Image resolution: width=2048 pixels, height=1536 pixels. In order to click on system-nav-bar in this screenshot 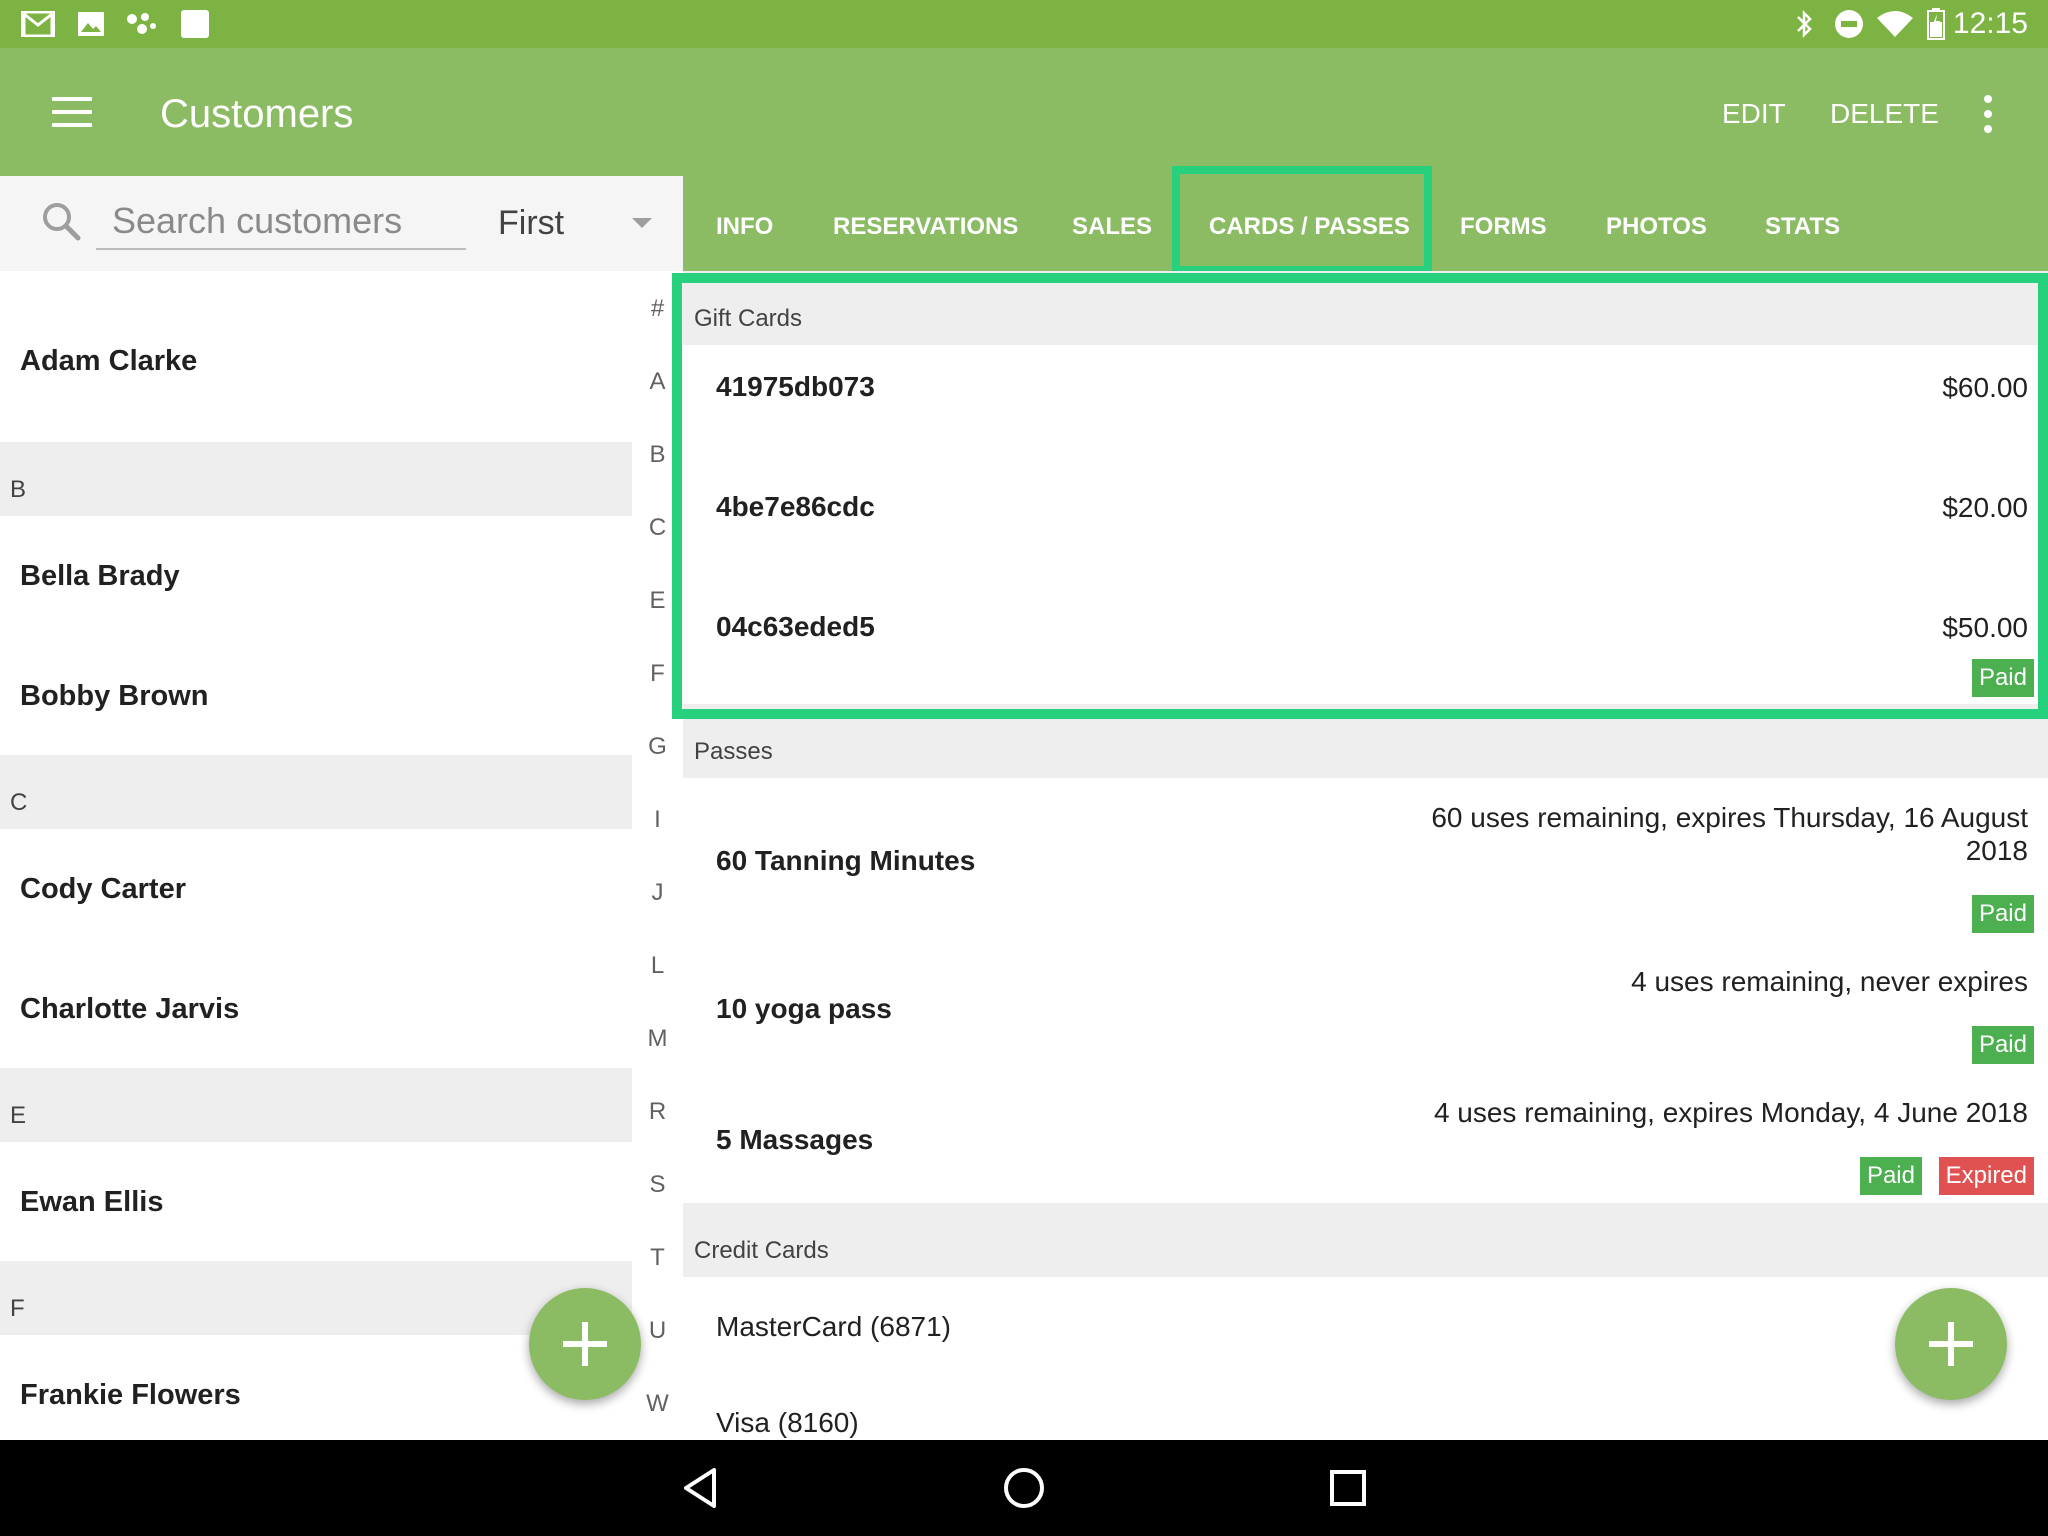, I will do `click(1024, 1488)`.